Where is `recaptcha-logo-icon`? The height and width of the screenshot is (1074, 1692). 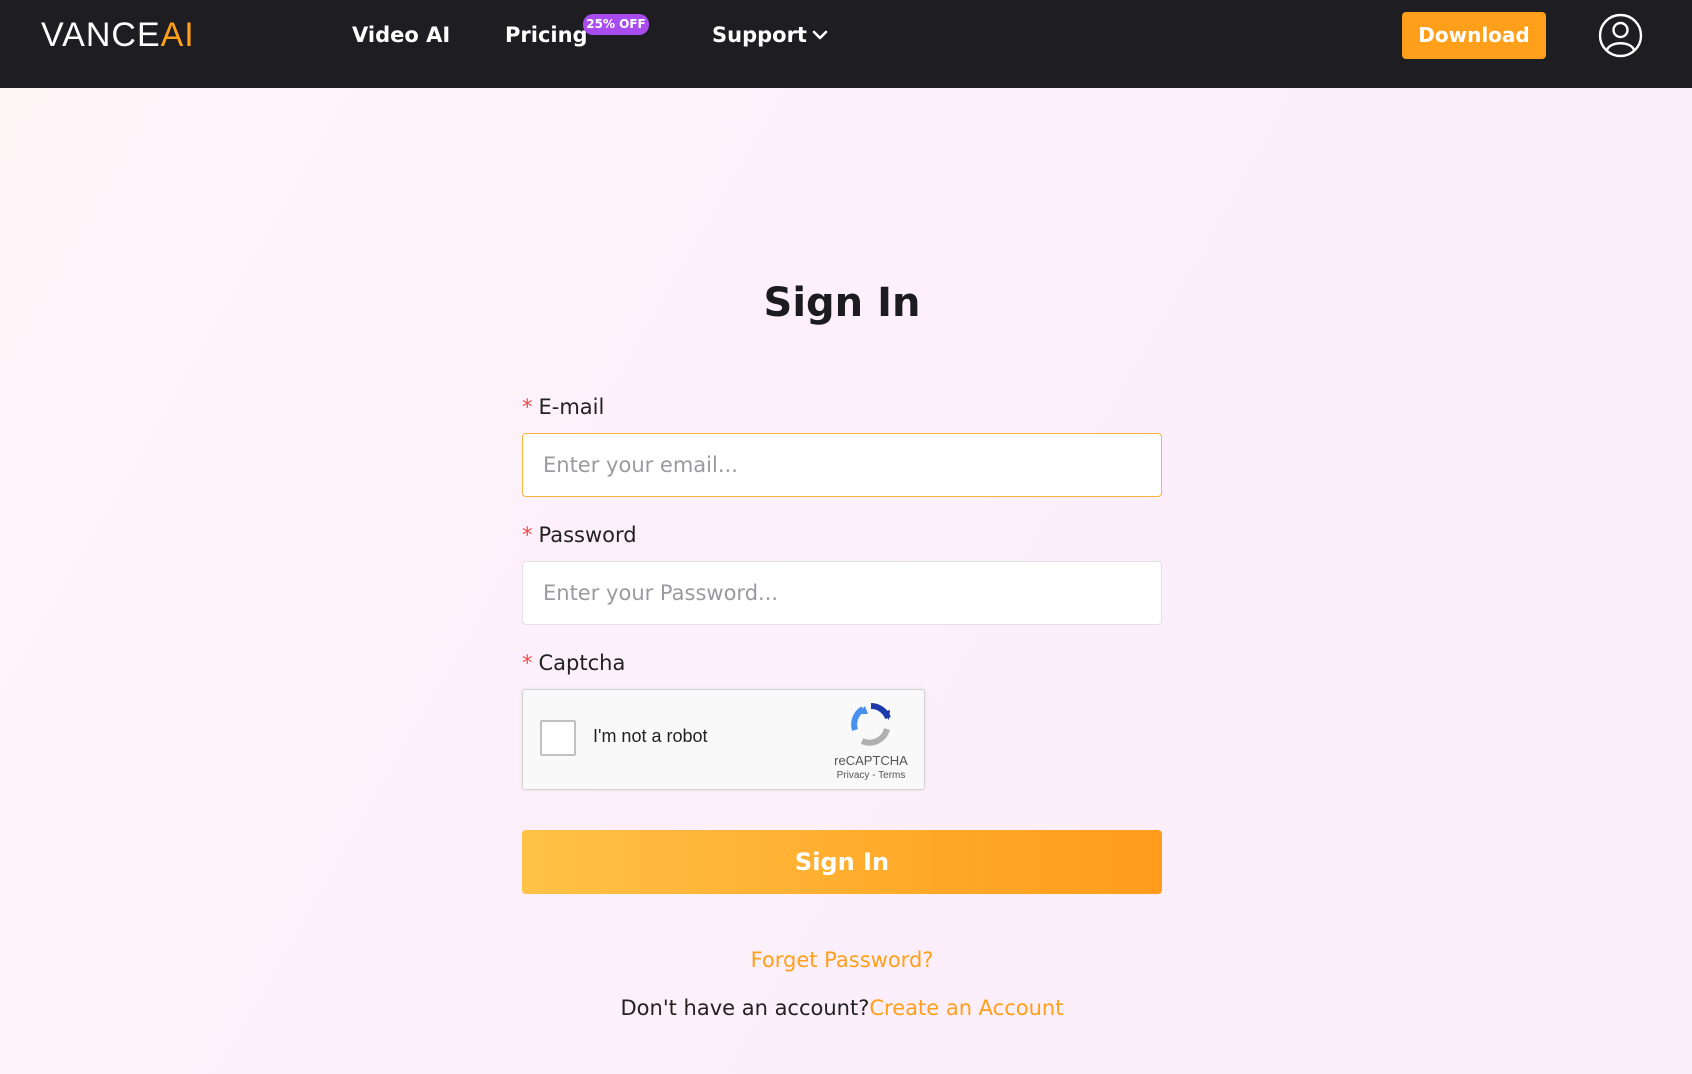 recaptcha-logo-icon is located at coordinates (871, 724).